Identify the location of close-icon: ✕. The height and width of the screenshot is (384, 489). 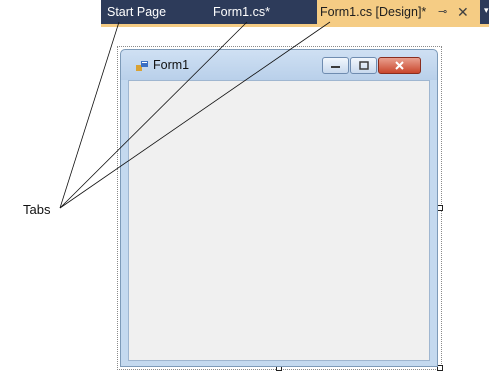
(463, 12).